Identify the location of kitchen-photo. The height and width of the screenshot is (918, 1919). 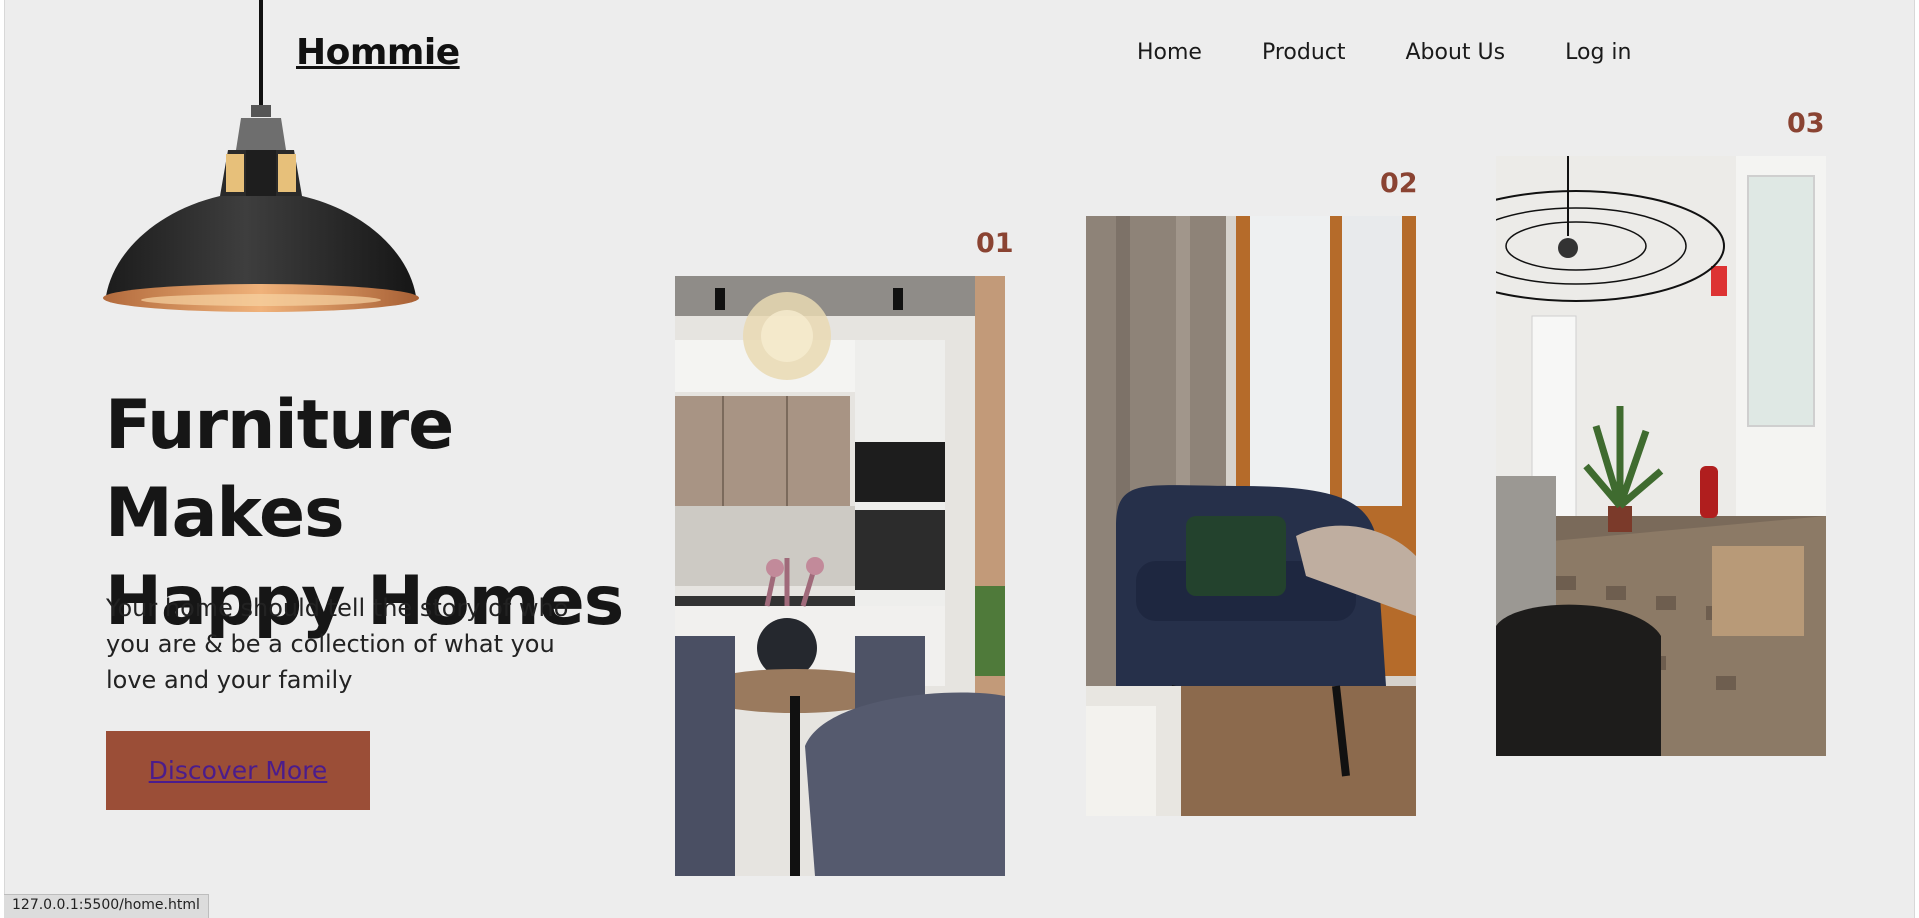
(840, 576).